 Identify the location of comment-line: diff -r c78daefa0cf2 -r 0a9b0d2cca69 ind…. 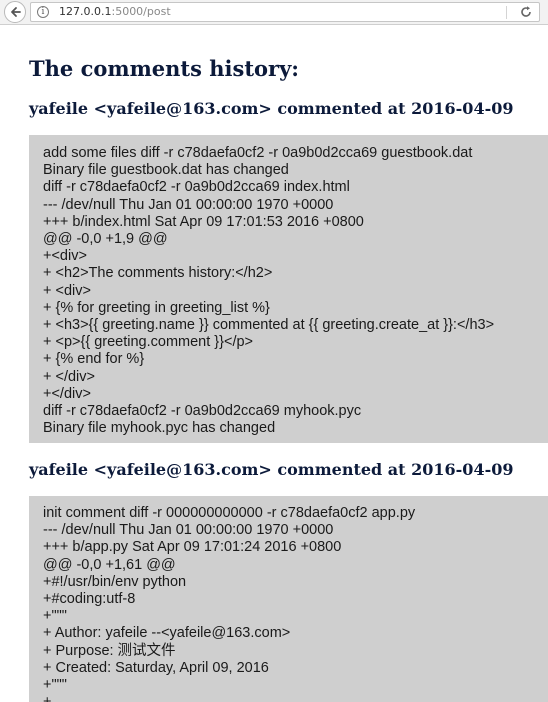
(196, 187).